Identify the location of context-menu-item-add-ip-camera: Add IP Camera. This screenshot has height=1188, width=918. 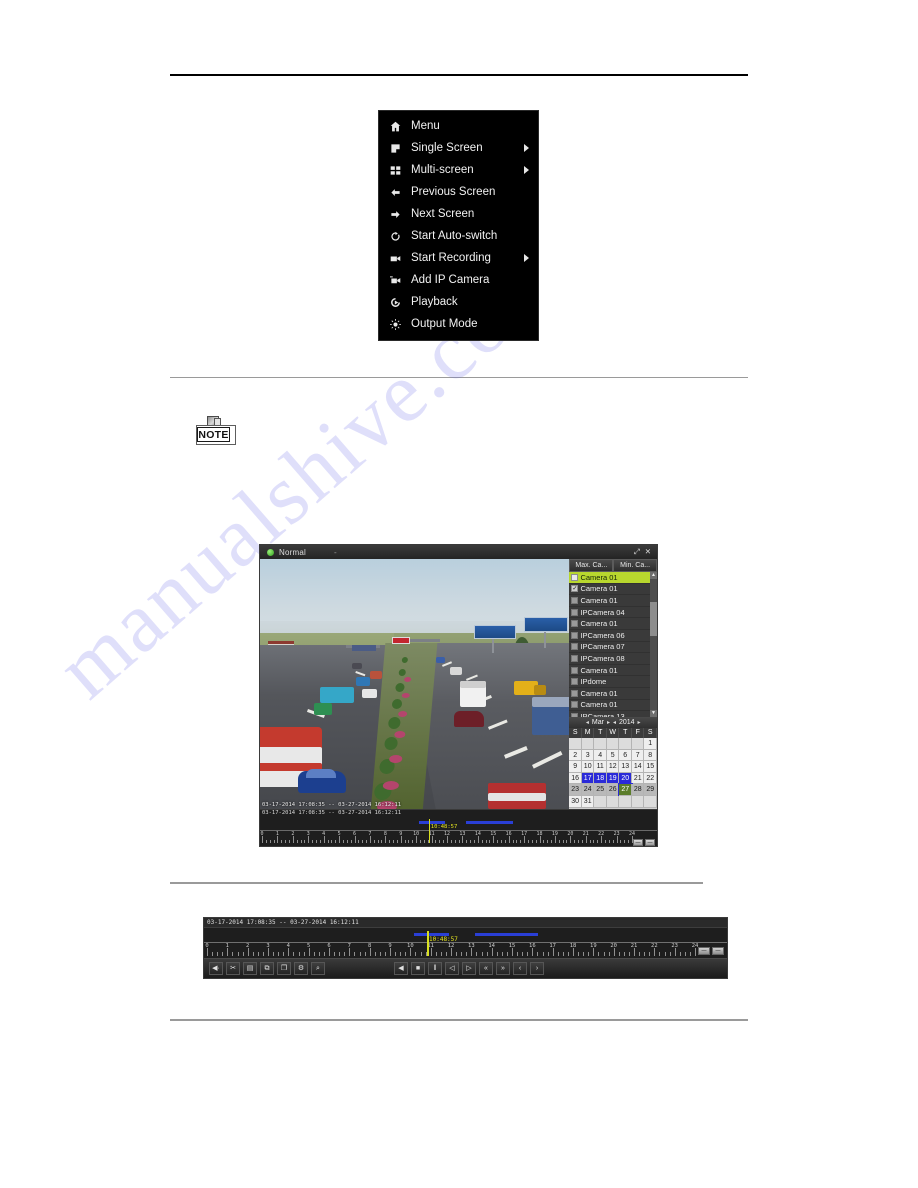
(458, 280).